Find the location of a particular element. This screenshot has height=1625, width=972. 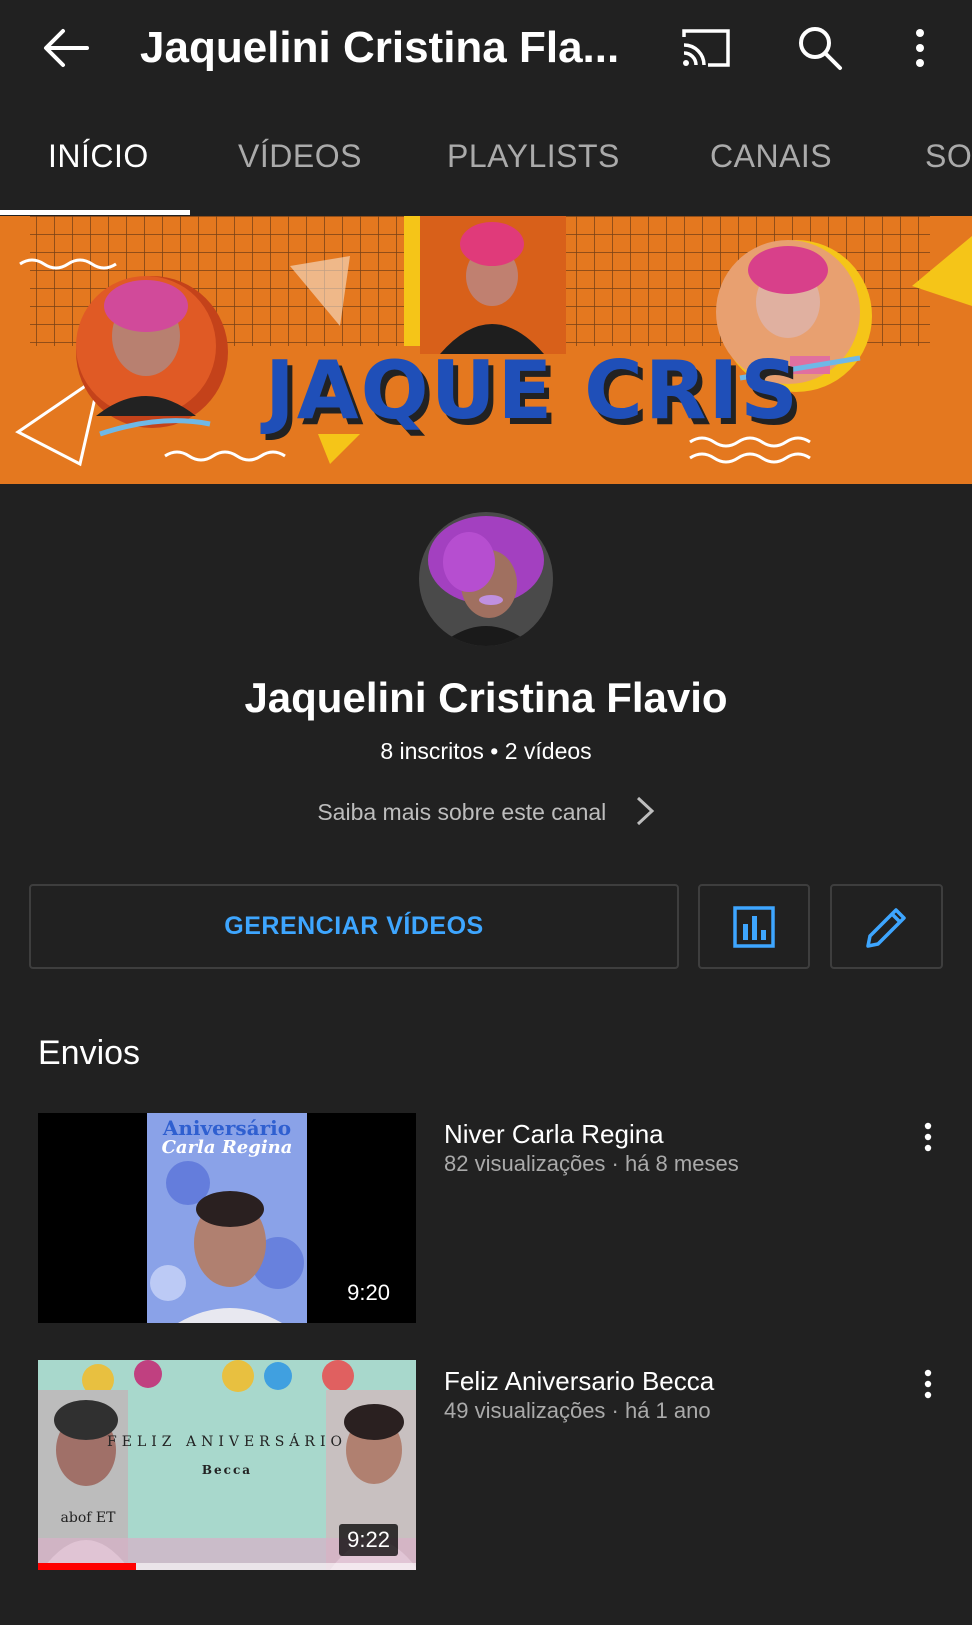

banner-title: JAQUE CRIS is located at coordinates (530, 390).